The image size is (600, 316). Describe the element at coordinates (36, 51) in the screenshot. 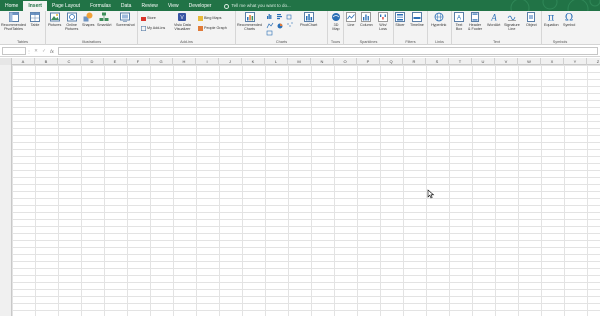

I see `cancel-entry-button: ✕` at that location.